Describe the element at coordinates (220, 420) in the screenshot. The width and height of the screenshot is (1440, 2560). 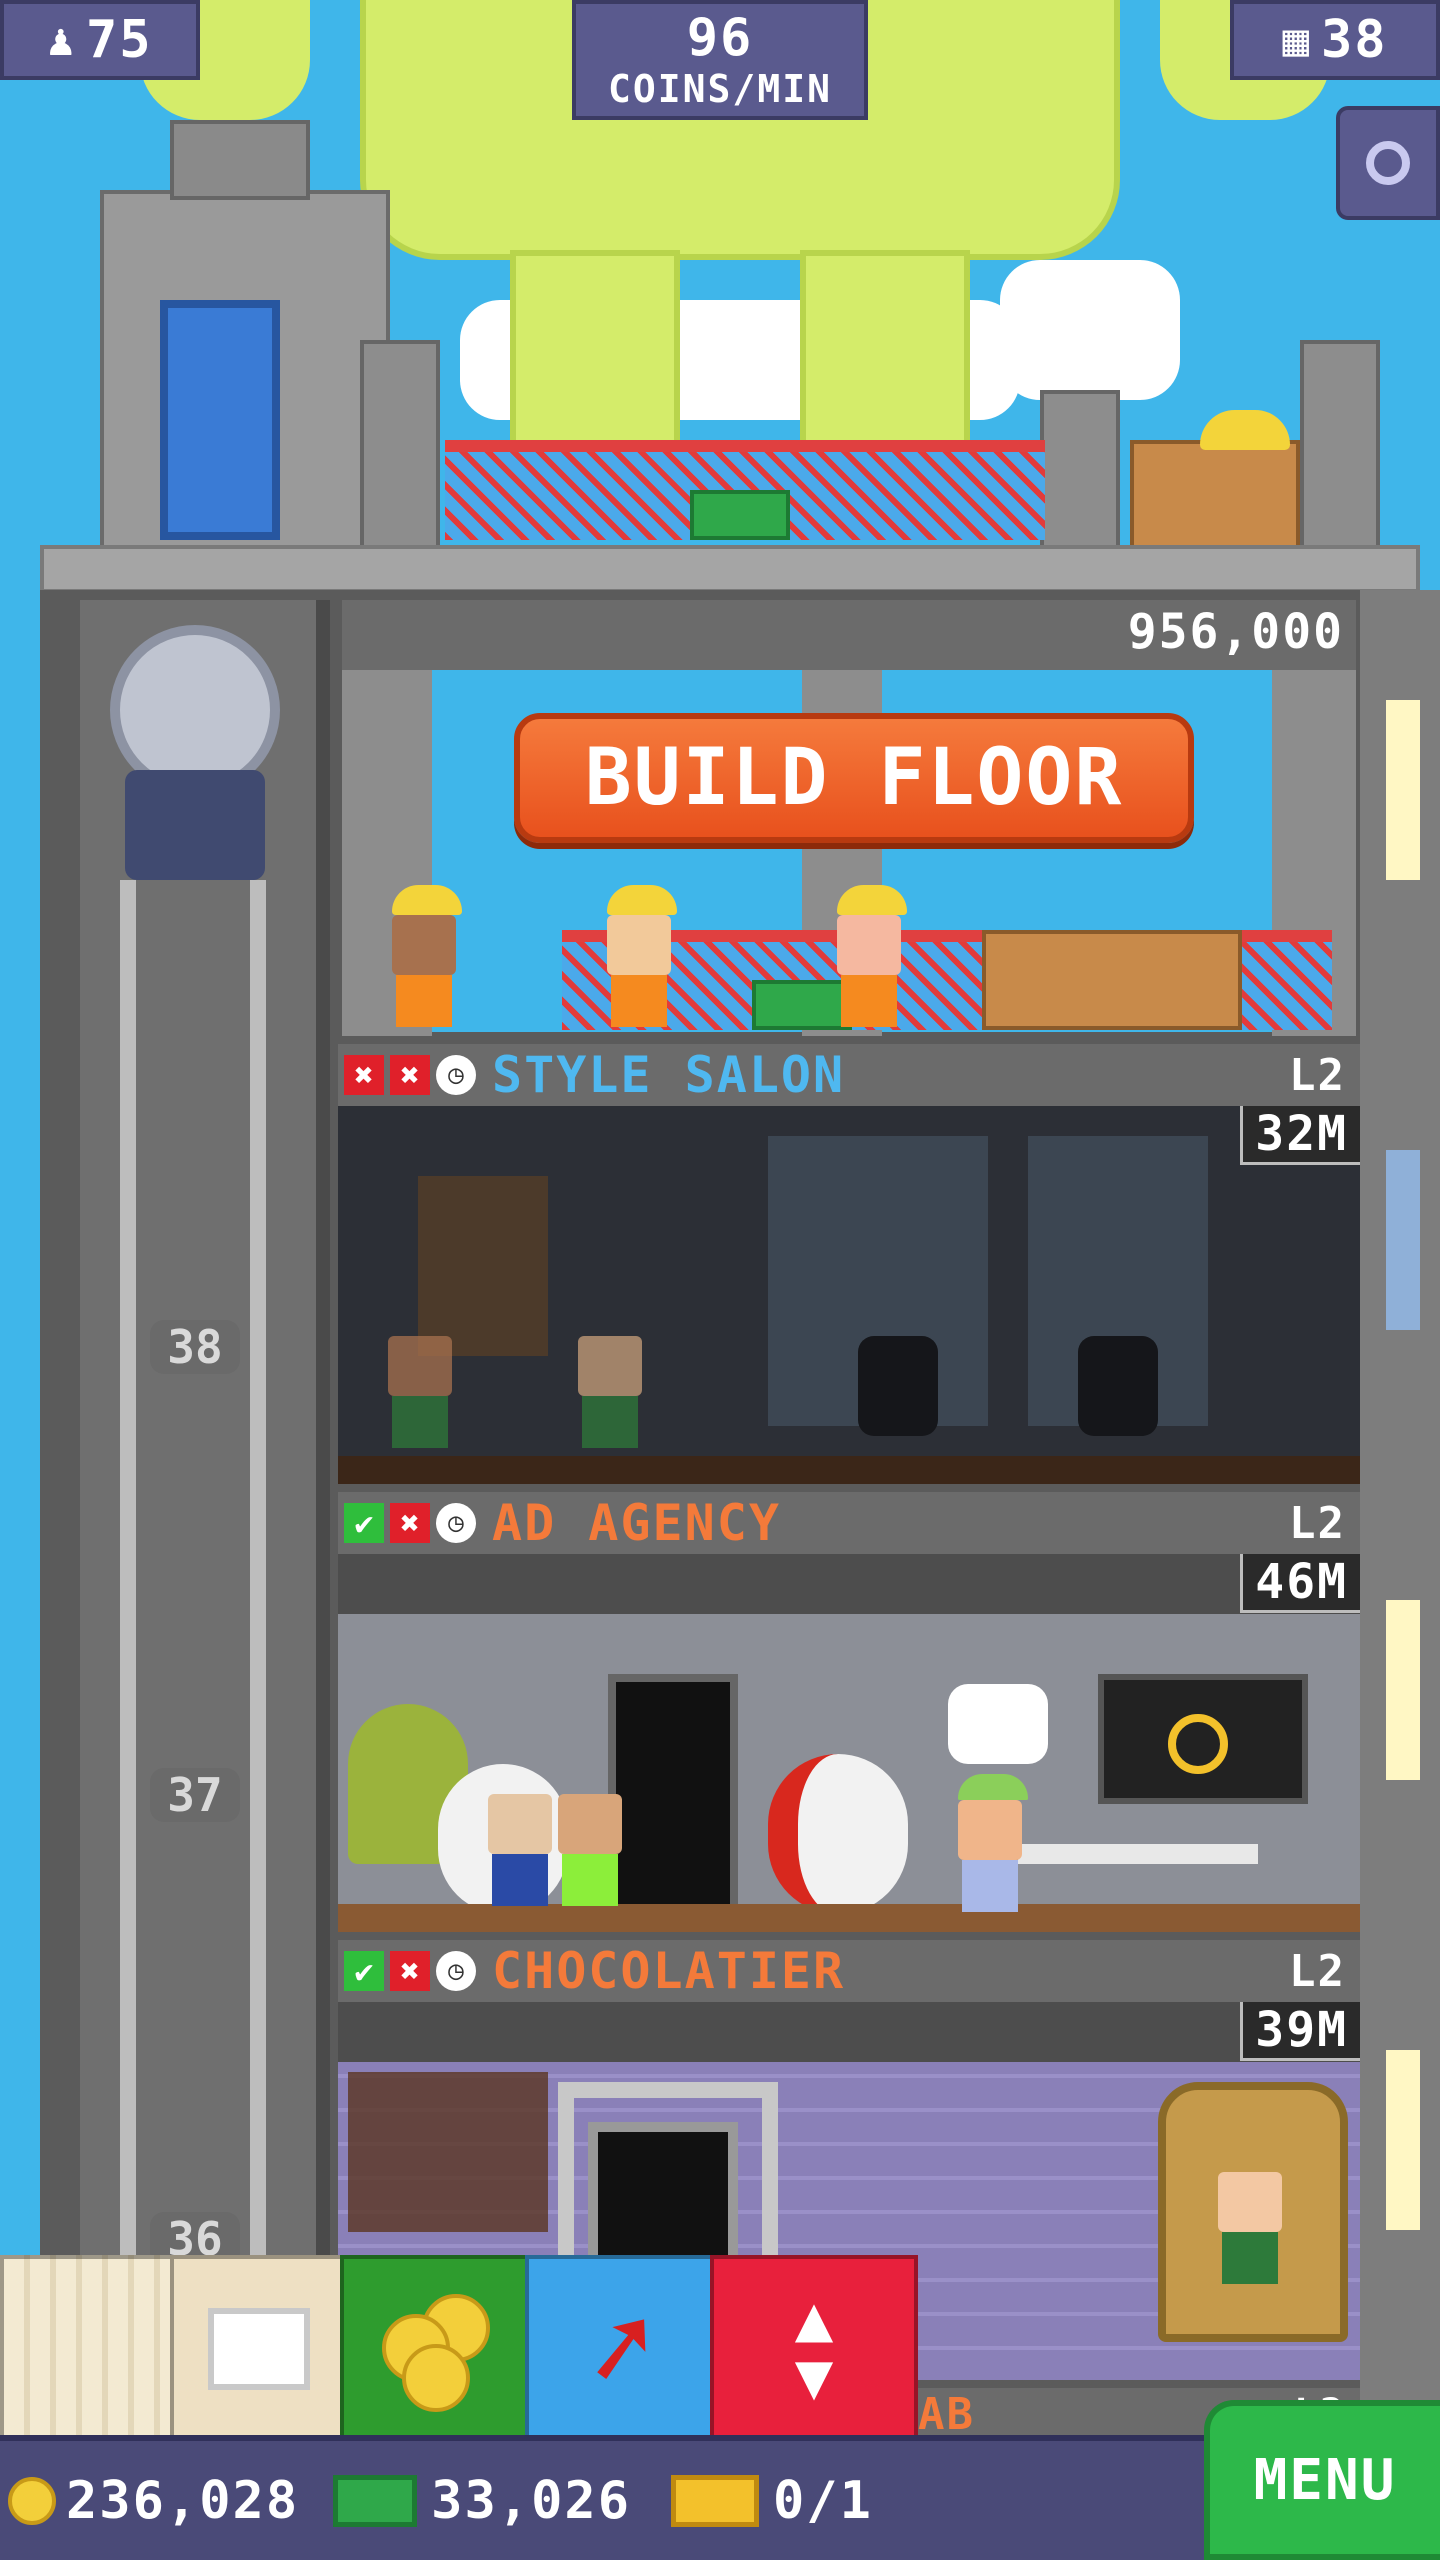
I see `roof-door` at that location.